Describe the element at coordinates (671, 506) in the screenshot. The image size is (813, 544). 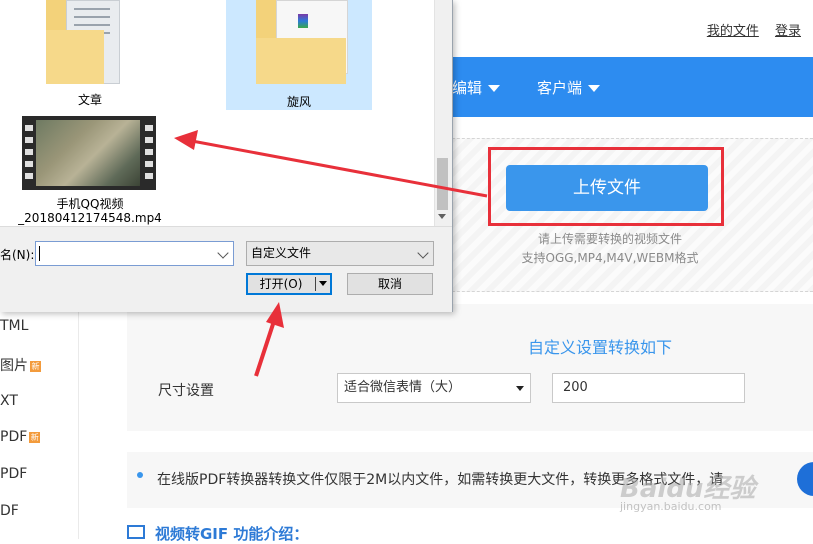
I see `watermark-url: jingyan.baidu.com` at that location.